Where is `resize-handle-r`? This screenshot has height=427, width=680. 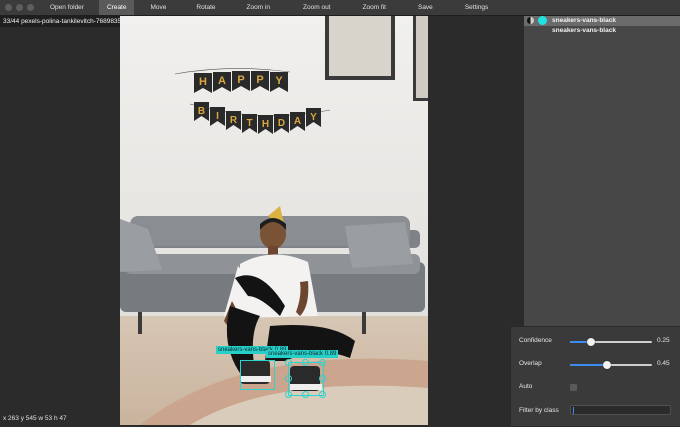
resize-handle-r is located at coordinates (322, 378).